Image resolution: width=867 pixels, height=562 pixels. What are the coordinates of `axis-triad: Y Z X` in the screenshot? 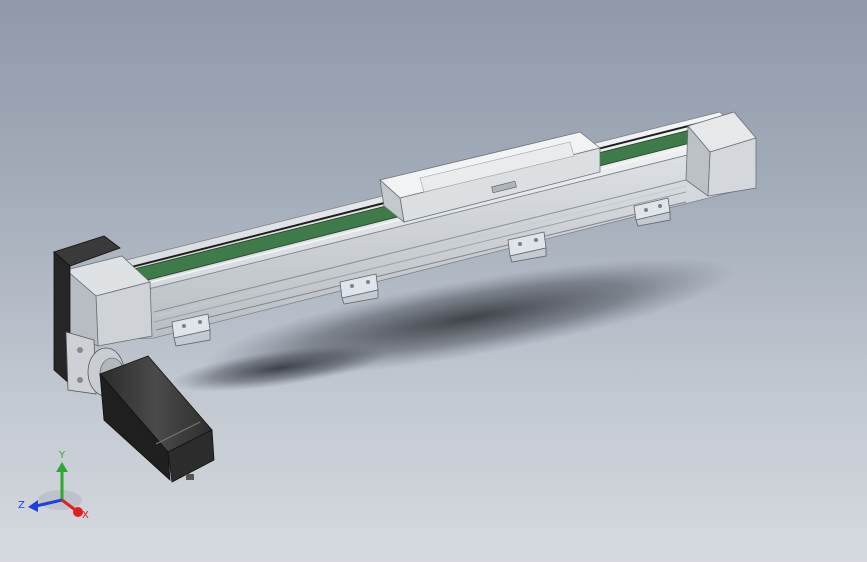 It's located at (53, 485).